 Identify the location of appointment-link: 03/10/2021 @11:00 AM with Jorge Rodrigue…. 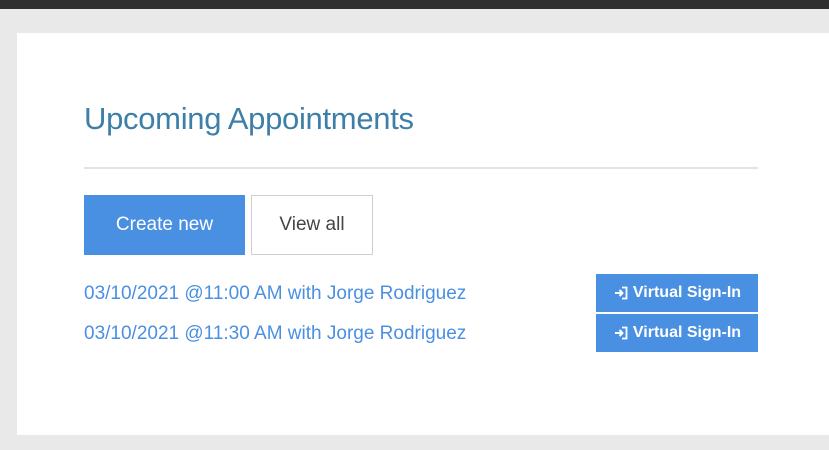
(275, 294).